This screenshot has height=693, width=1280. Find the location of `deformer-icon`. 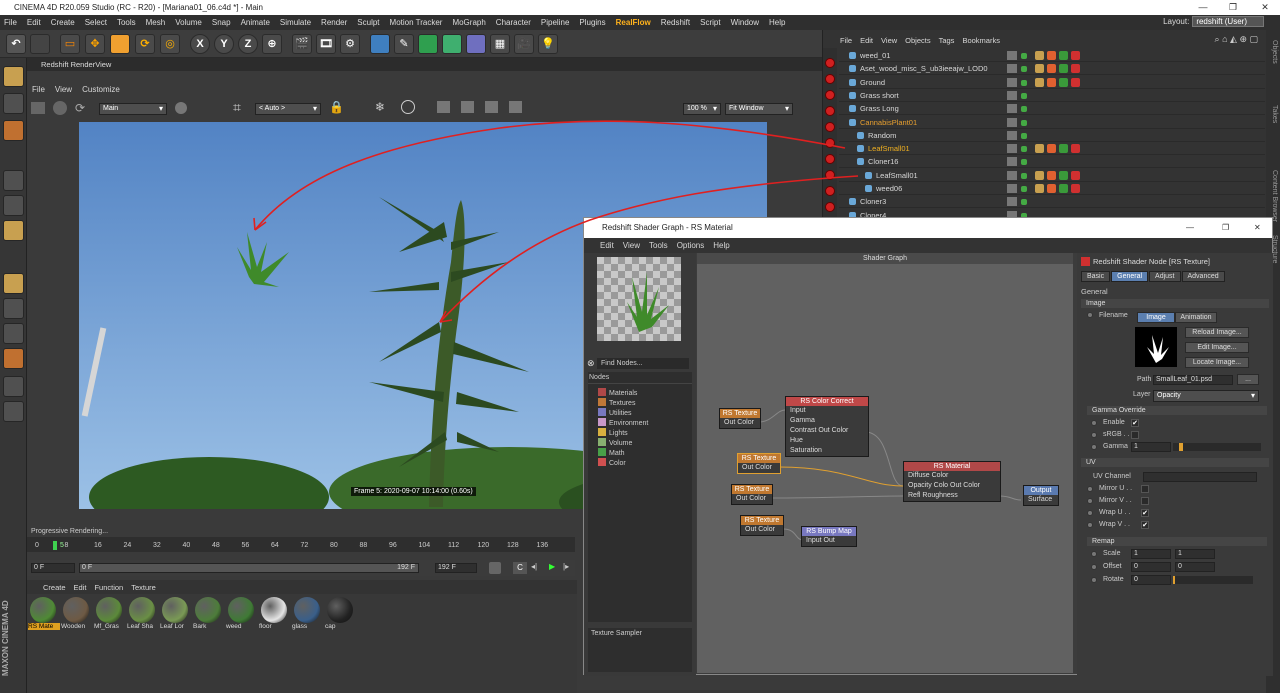

deformer-icon is located at coordinates (476, 44).